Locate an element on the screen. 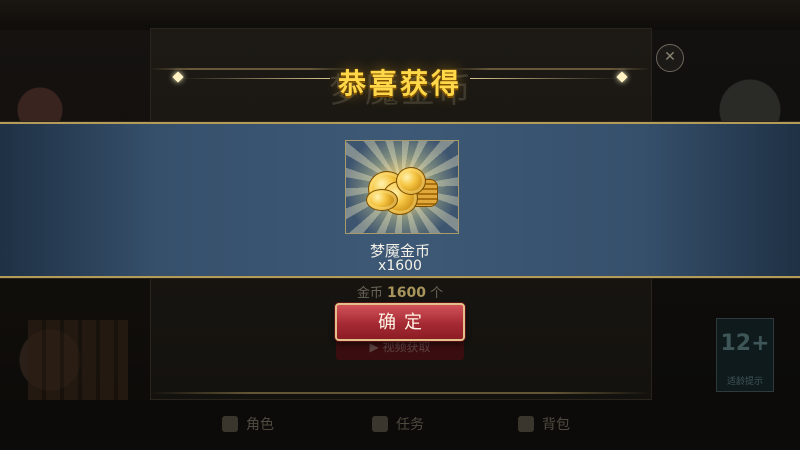 Image resolution: width=800 pixels, height=450 pixels. nav-item-label: 任务 is located at coordinates (410, 425).